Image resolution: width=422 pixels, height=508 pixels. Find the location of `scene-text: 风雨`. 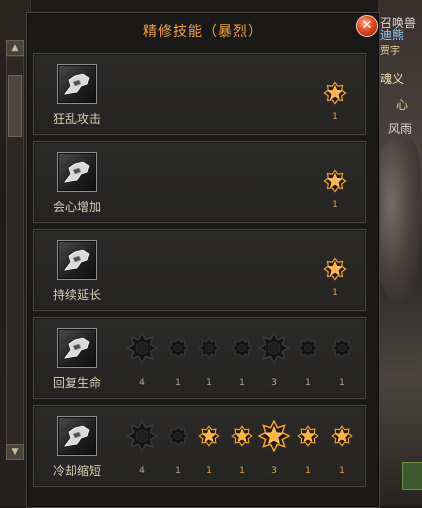

scene-text: 风雨 is located at coordinates (400, 129).